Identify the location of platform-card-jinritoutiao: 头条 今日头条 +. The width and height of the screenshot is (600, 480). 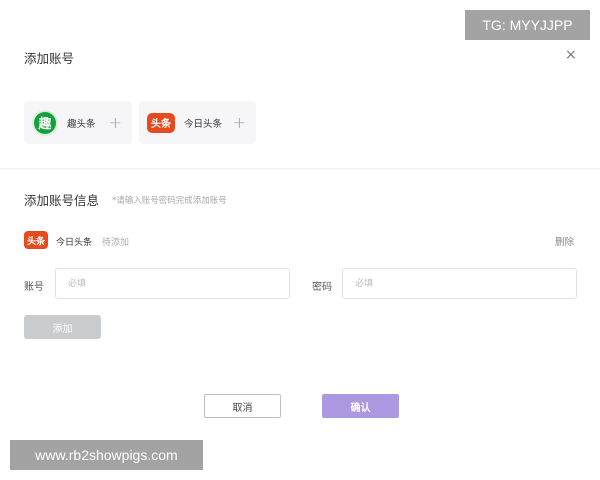
(197, 122).